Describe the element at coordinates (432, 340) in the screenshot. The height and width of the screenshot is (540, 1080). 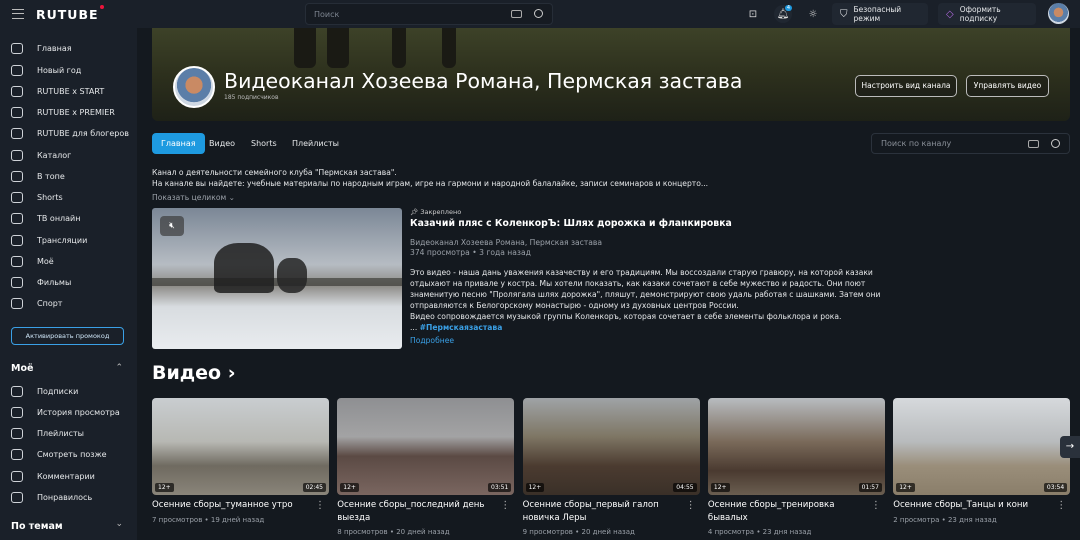
I see `more-link: Подробнее` at that location.